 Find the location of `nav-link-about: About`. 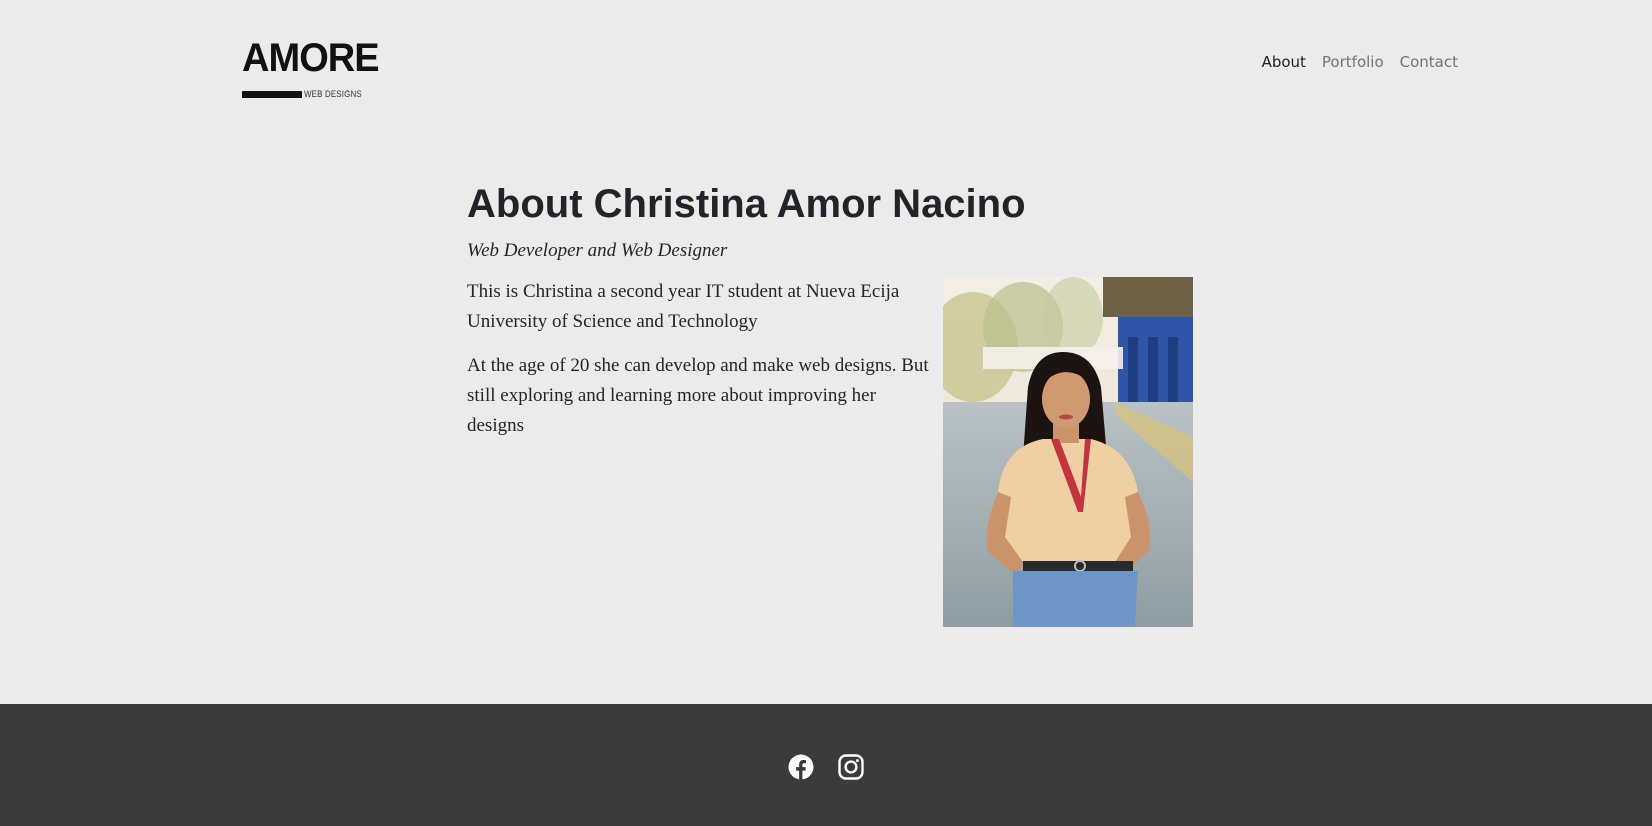

nav-link-about: About is located at coordinates (1284, 62).